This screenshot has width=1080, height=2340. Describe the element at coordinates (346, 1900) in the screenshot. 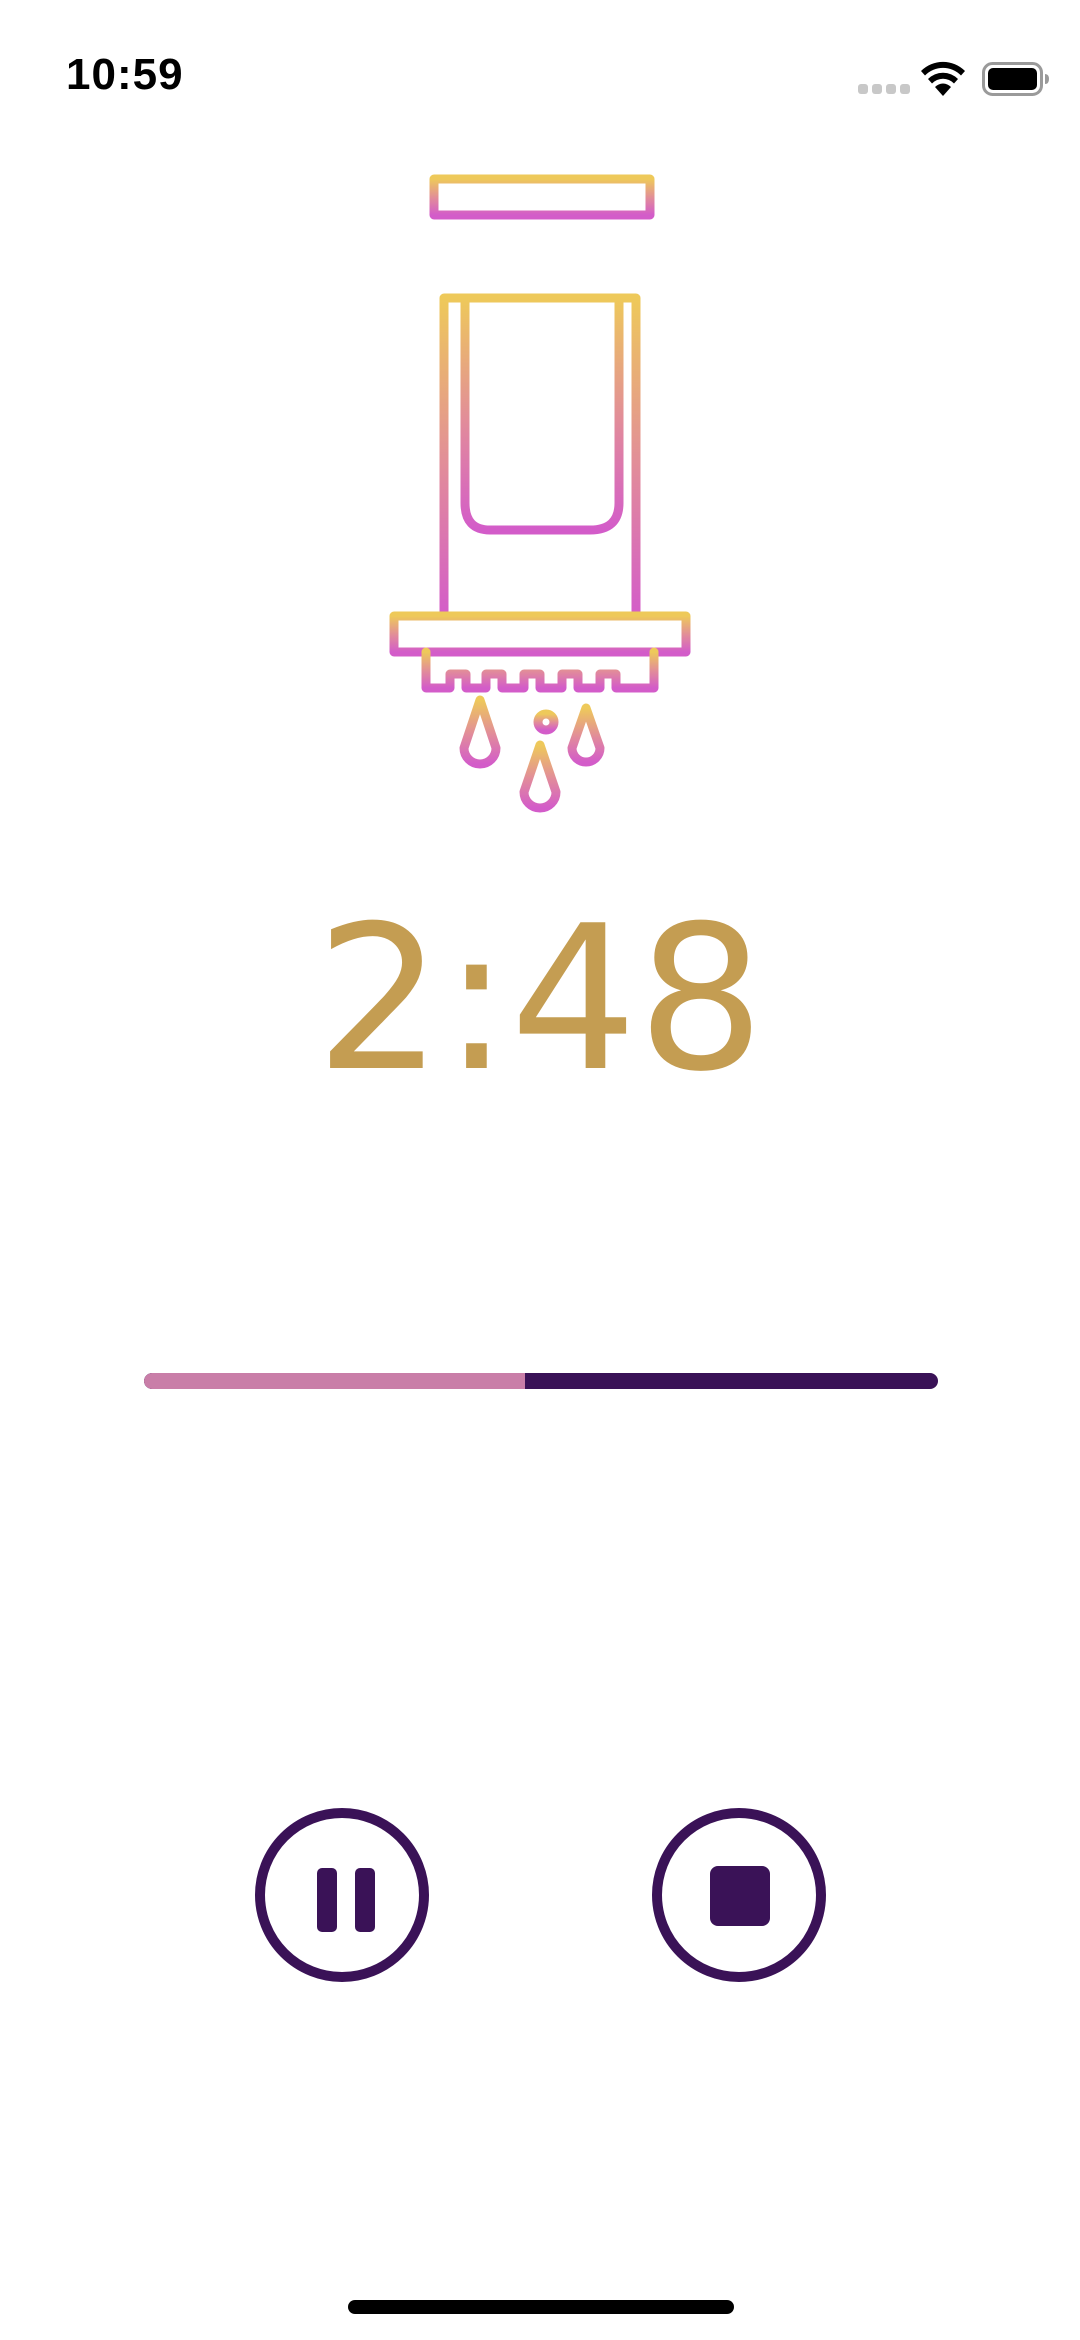

I see `pause-icon` at that location.